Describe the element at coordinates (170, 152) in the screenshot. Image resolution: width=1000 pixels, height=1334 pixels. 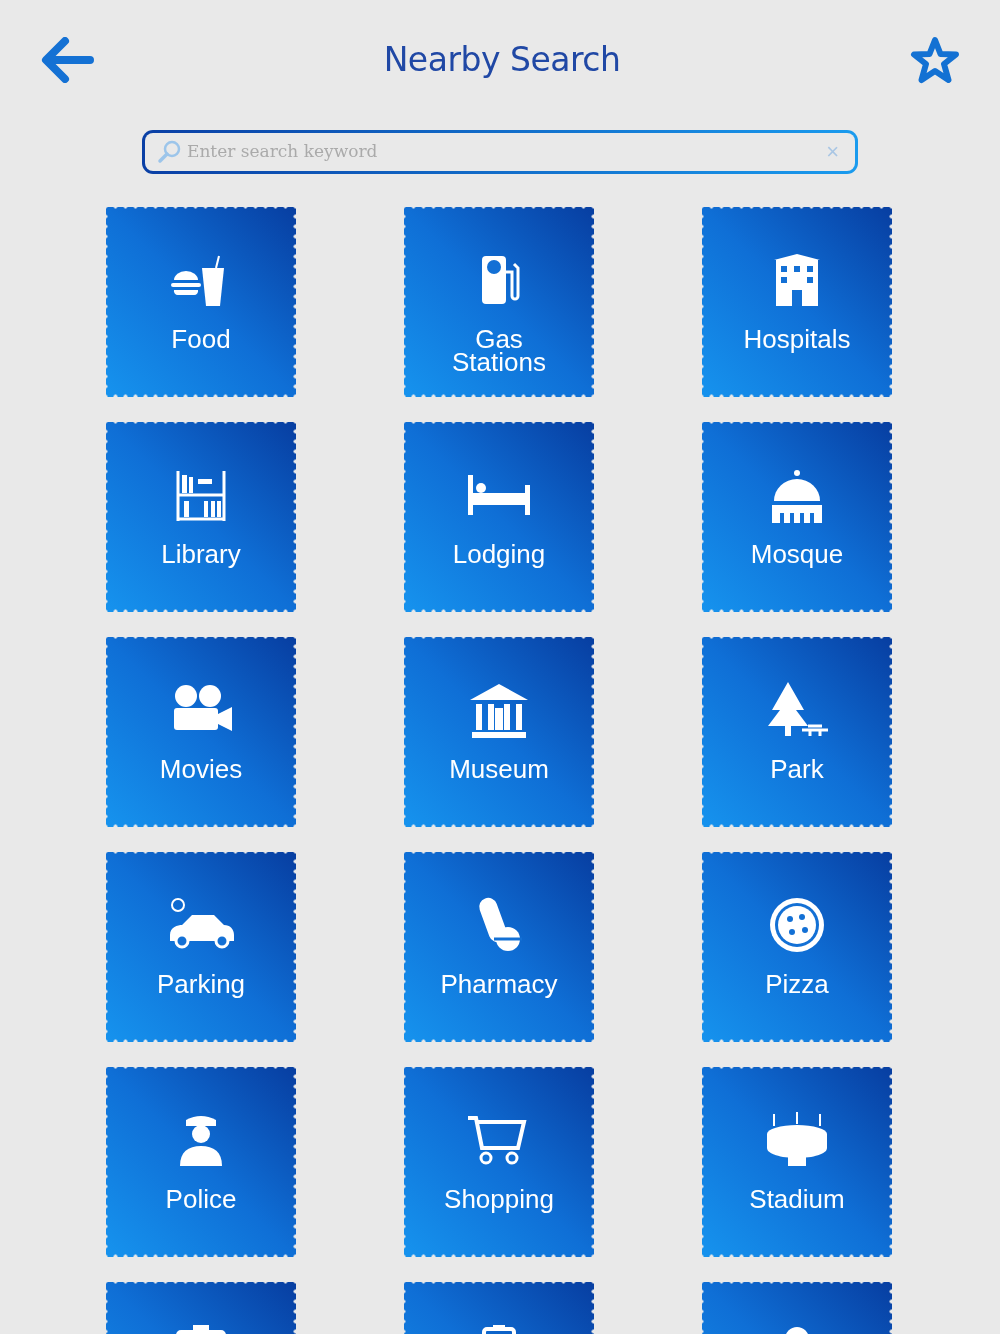
I see `search-icon` at that location.